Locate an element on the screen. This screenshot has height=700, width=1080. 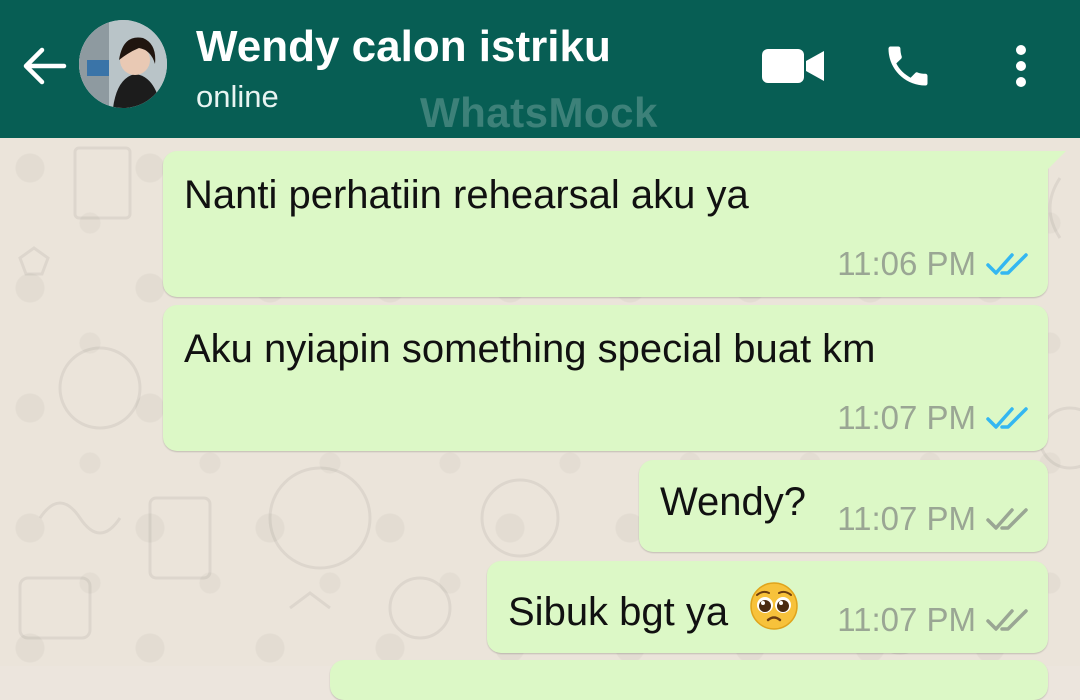
message-bubble: Wendy? 11:07 PM is located at coordinates (843, 506).